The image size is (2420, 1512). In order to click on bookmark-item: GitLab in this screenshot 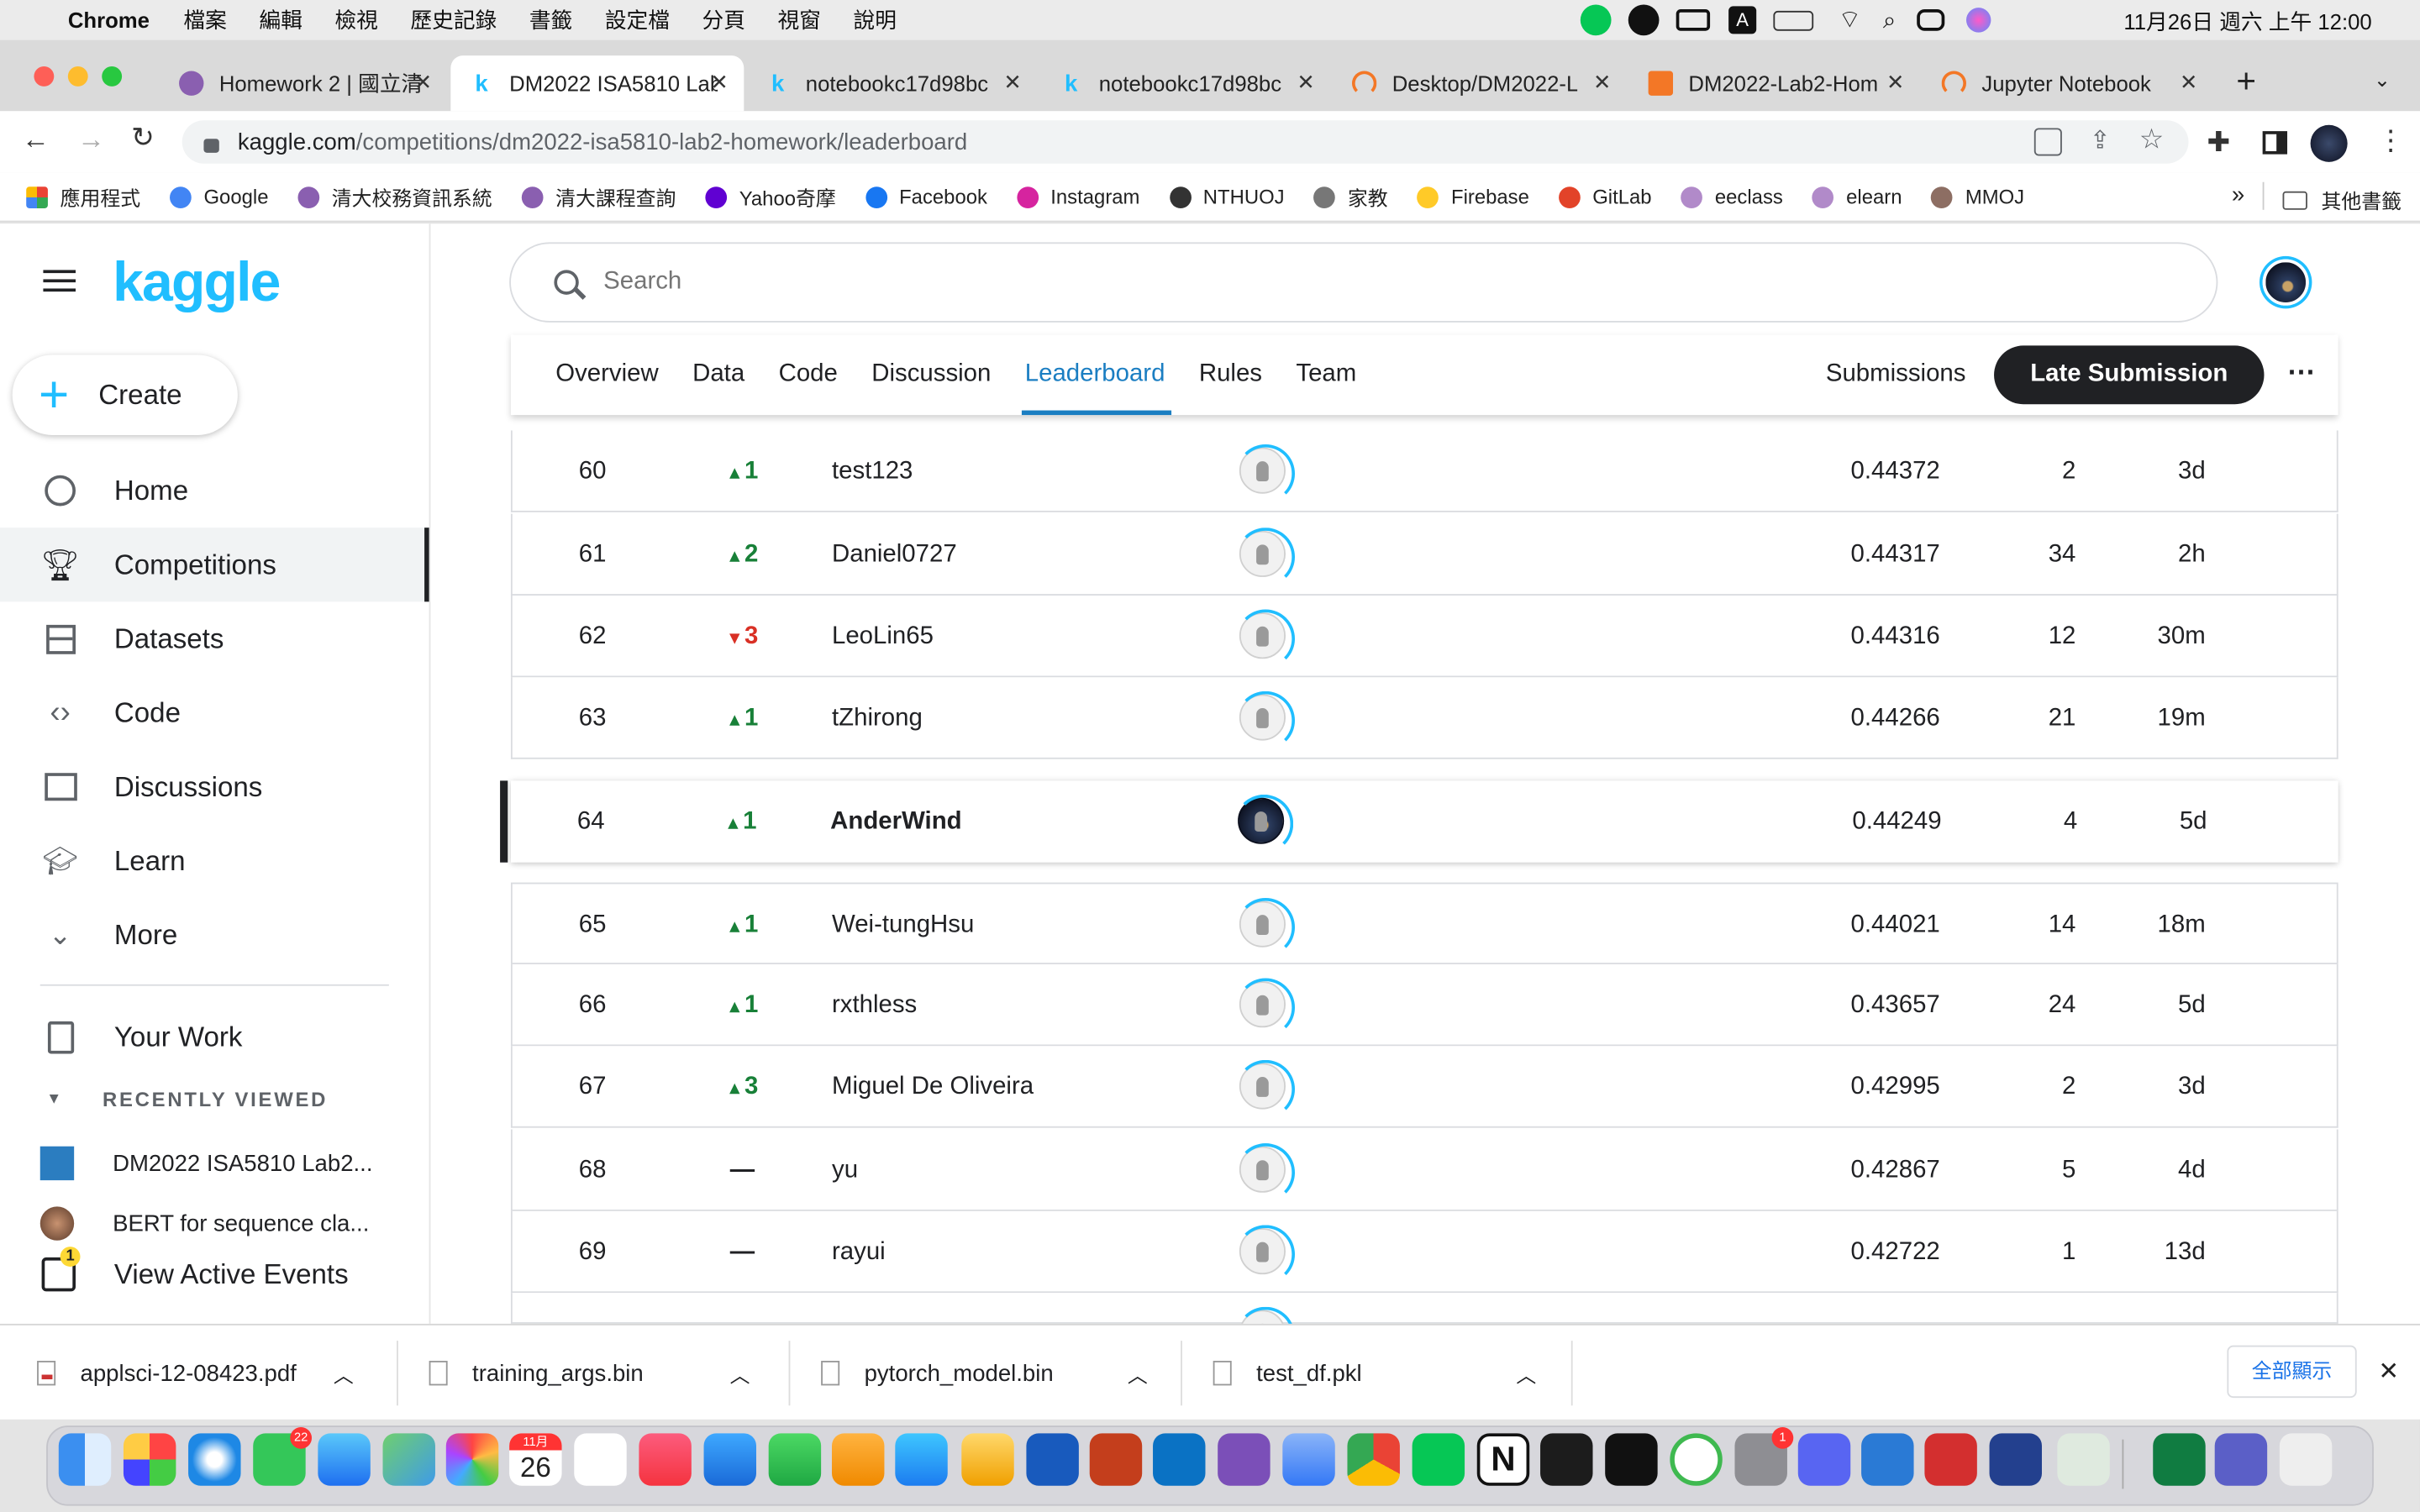, I will do `click(1605, 196)`.